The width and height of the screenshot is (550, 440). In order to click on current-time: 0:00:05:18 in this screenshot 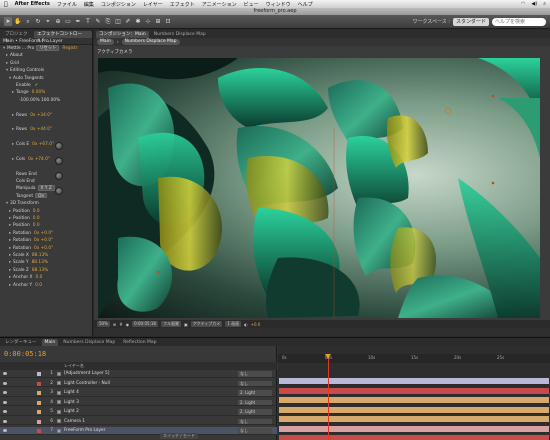, I will do `click(145, 324)`.